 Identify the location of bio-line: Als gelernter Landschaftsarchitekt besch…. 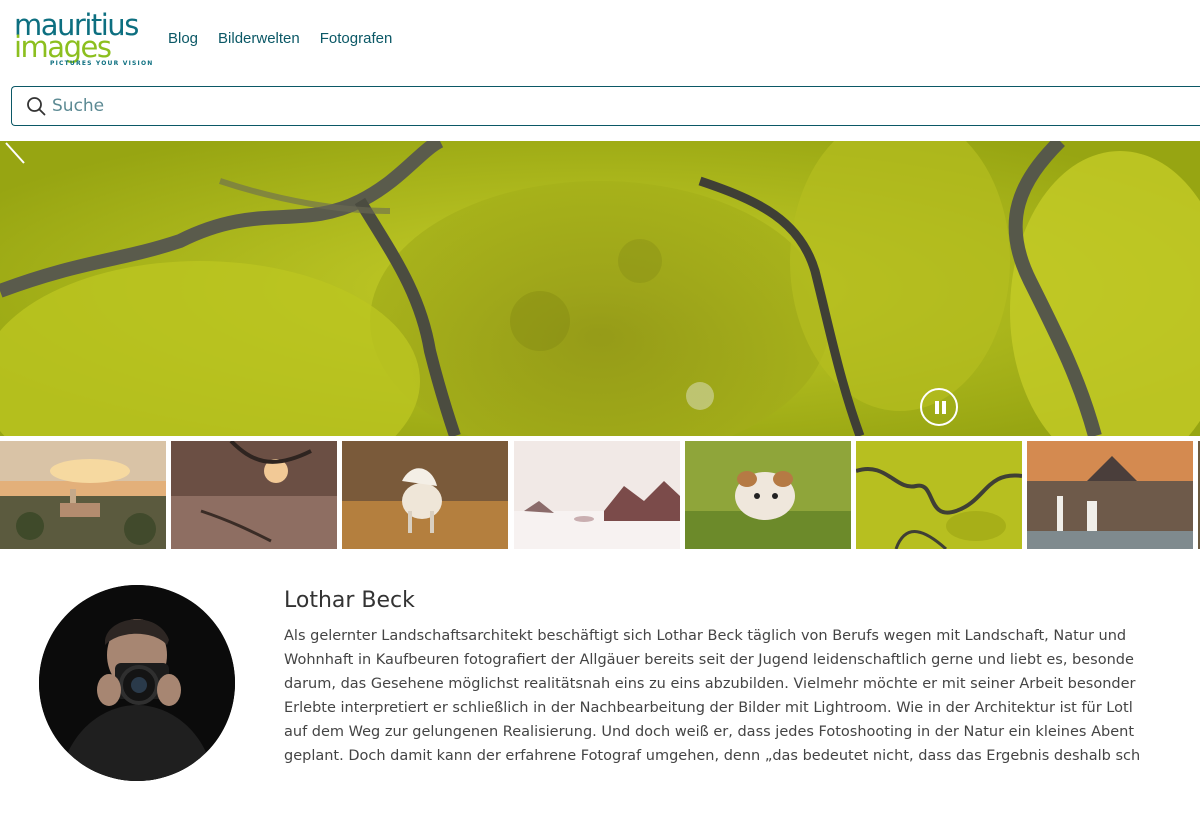
(705, 636).